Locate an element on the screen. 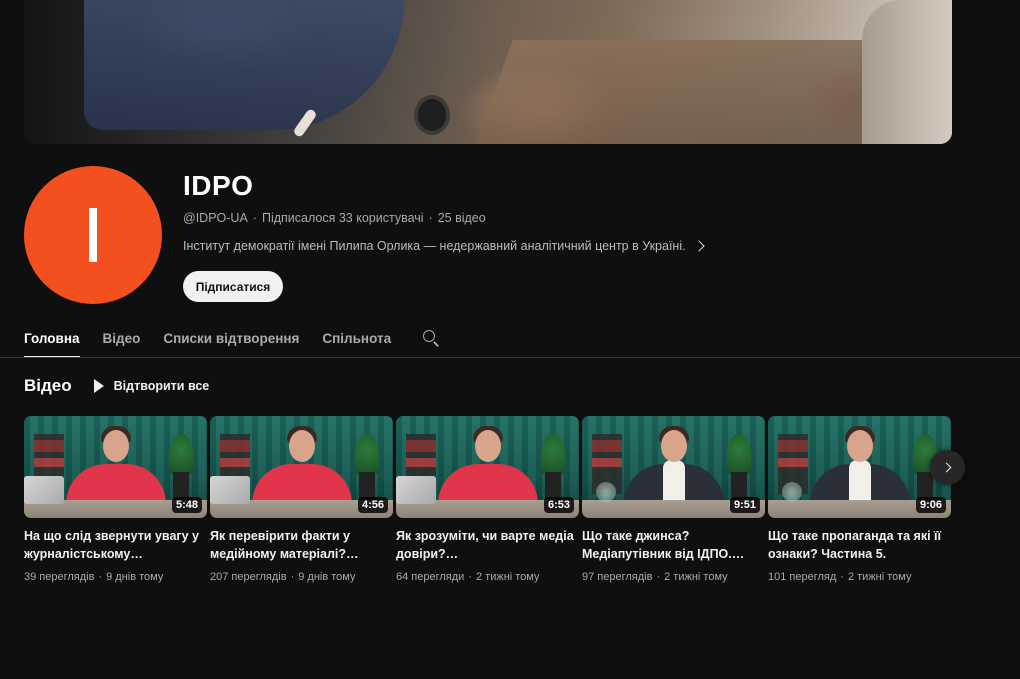  tab-playlists: Списки відтворення is located at coordinates (231, 338).